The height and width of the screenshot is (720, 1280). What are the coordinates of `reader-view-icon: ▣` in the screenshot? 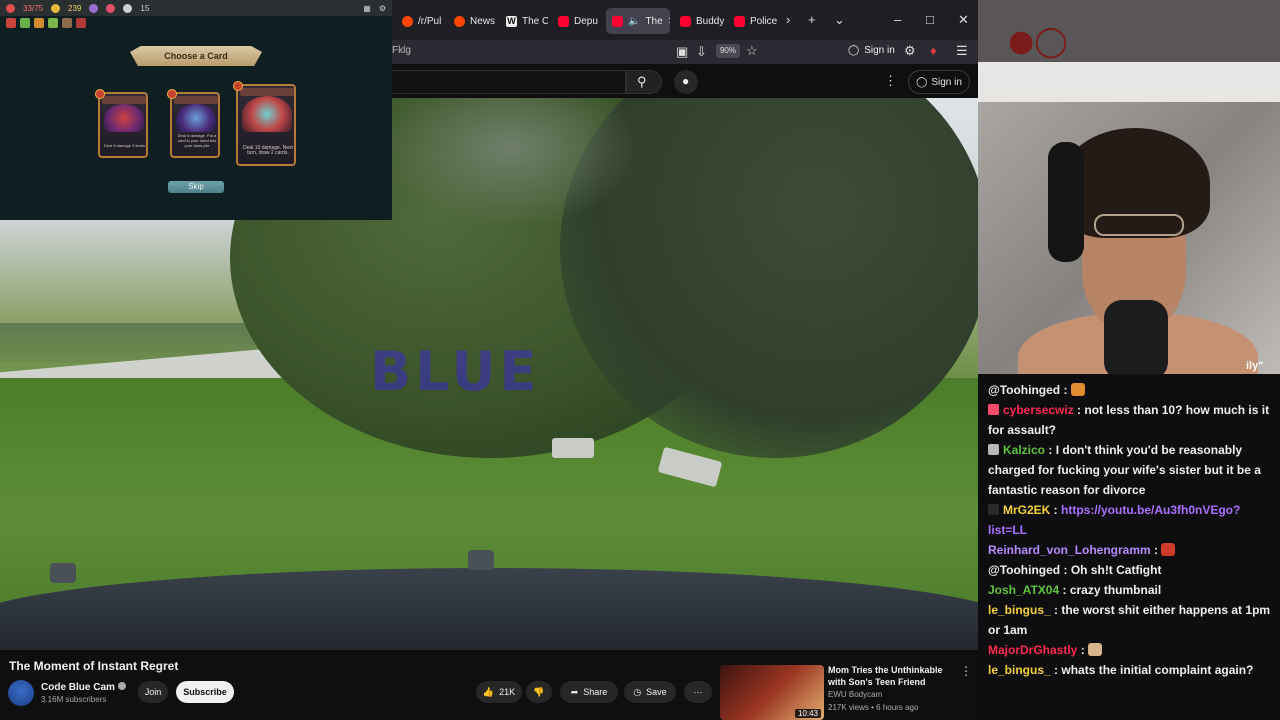 It's located at (682, 52).